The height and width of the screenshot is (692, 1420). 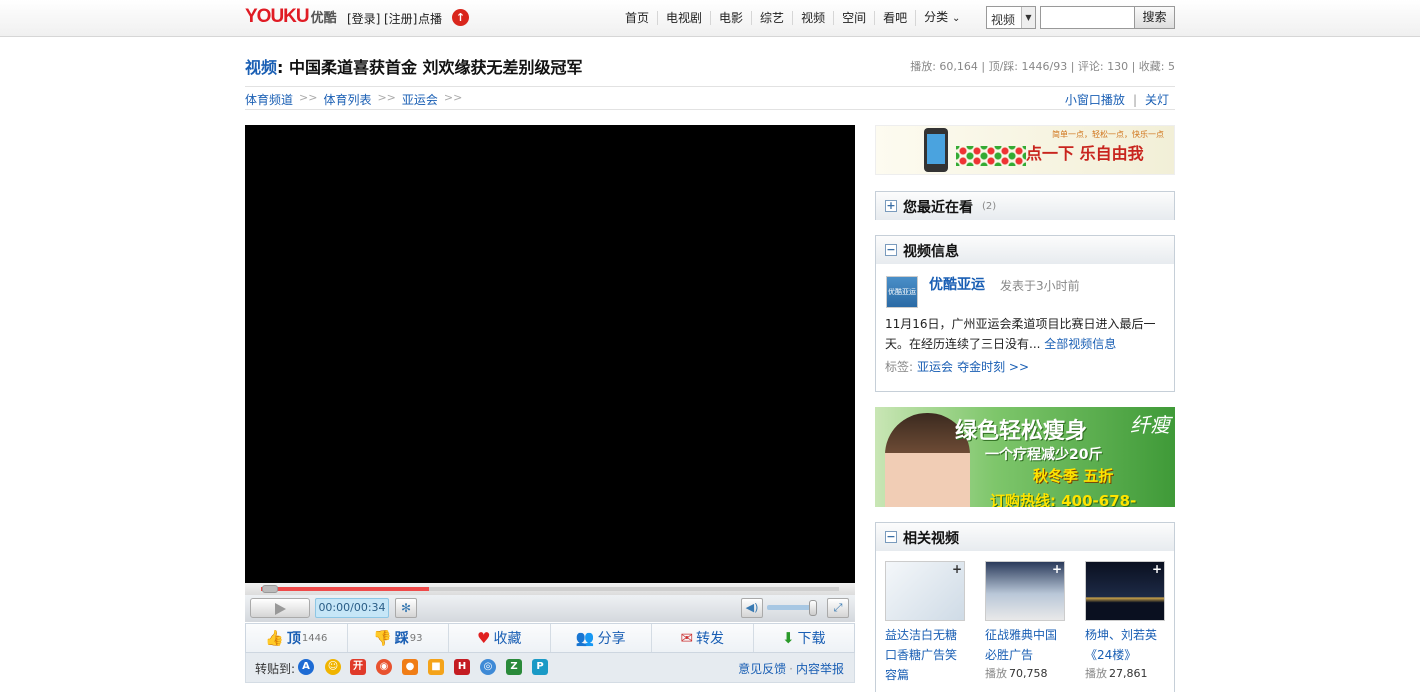 What do you see at coordinates (358, 667) in the screenshot?
I see `share-kaixin-icon: 开` at bounding box center [358, 667].